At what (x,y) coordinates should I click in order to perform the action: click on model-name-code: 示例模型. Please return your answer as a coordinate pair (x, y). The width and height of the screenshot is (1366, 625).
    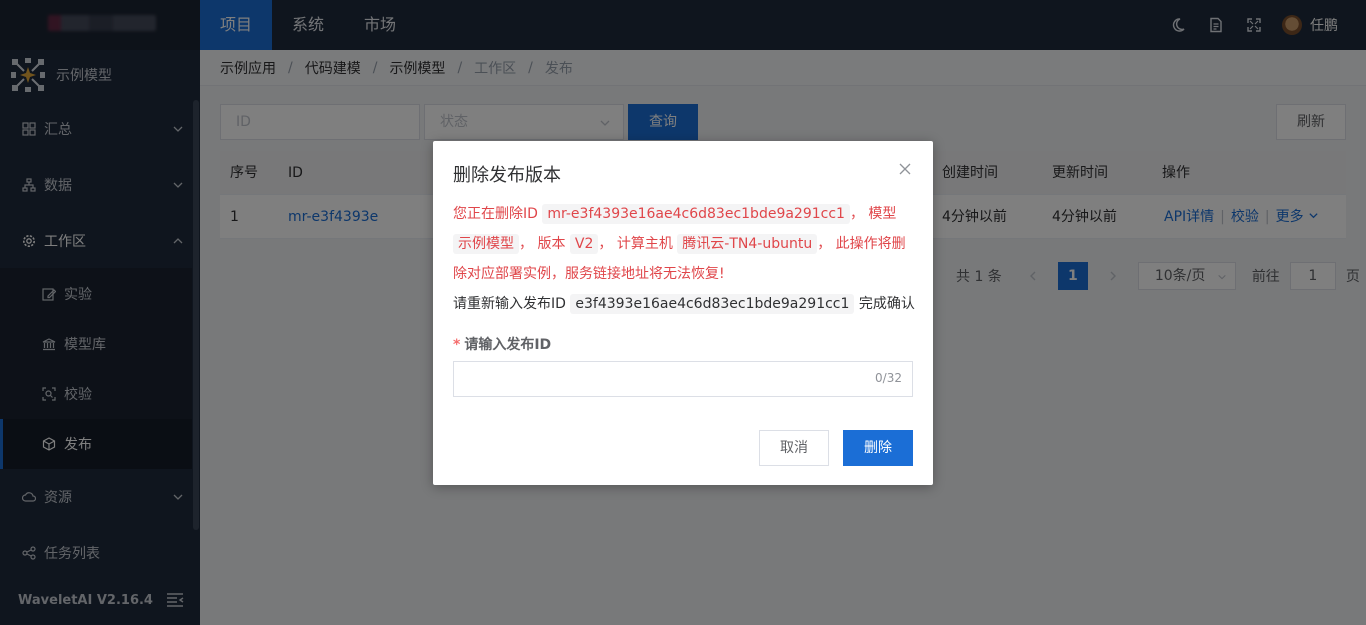
    Looking at the image, I should click on (486, 244).